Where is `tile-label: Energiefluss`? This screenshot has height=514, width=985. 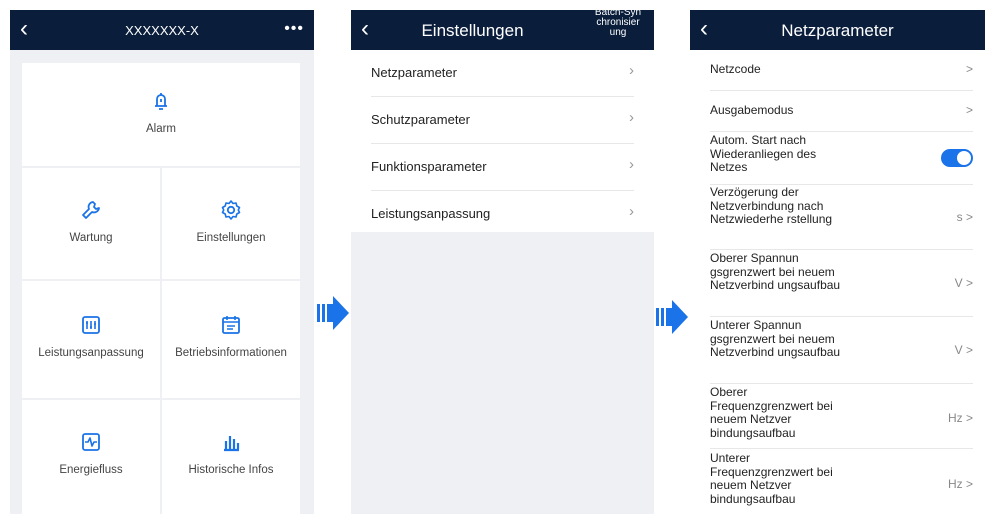 tile-label: Energiefluss is located at coordinates (91, 470).